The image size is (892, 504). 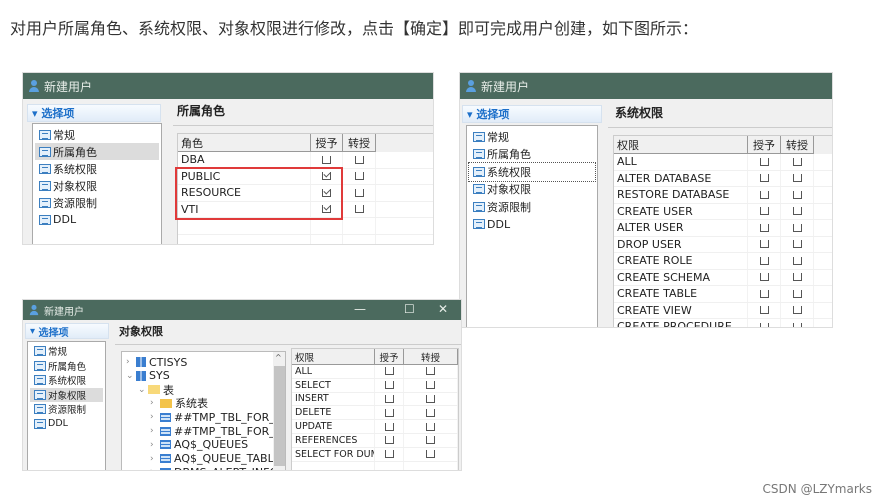 What do you see at coordinates (360, 309) in the screenshot?
I see `minimize-button: —` at bounding box center [360, 309].